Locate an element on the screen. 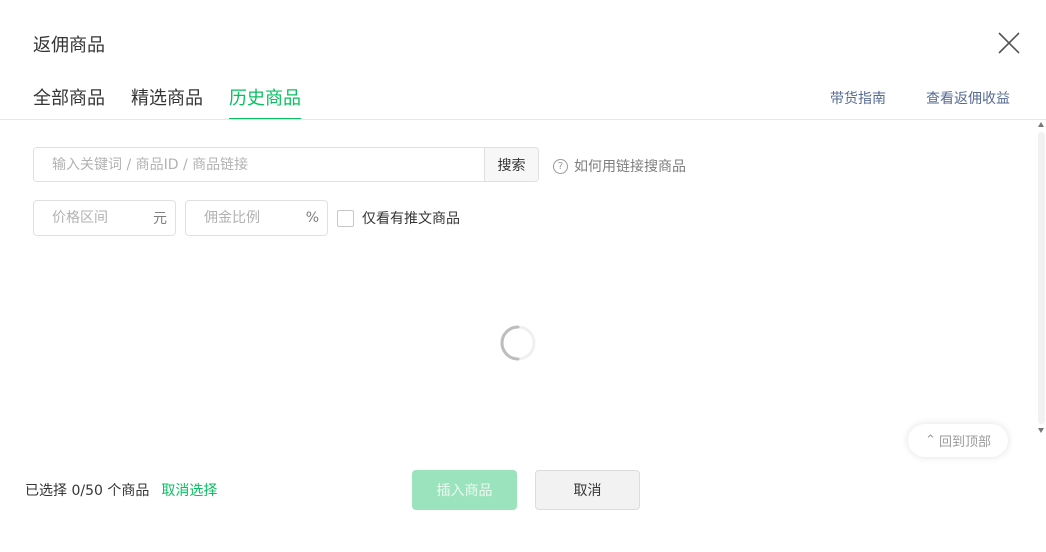  cancel-button: 取消 is located at coordinates (587, 490).